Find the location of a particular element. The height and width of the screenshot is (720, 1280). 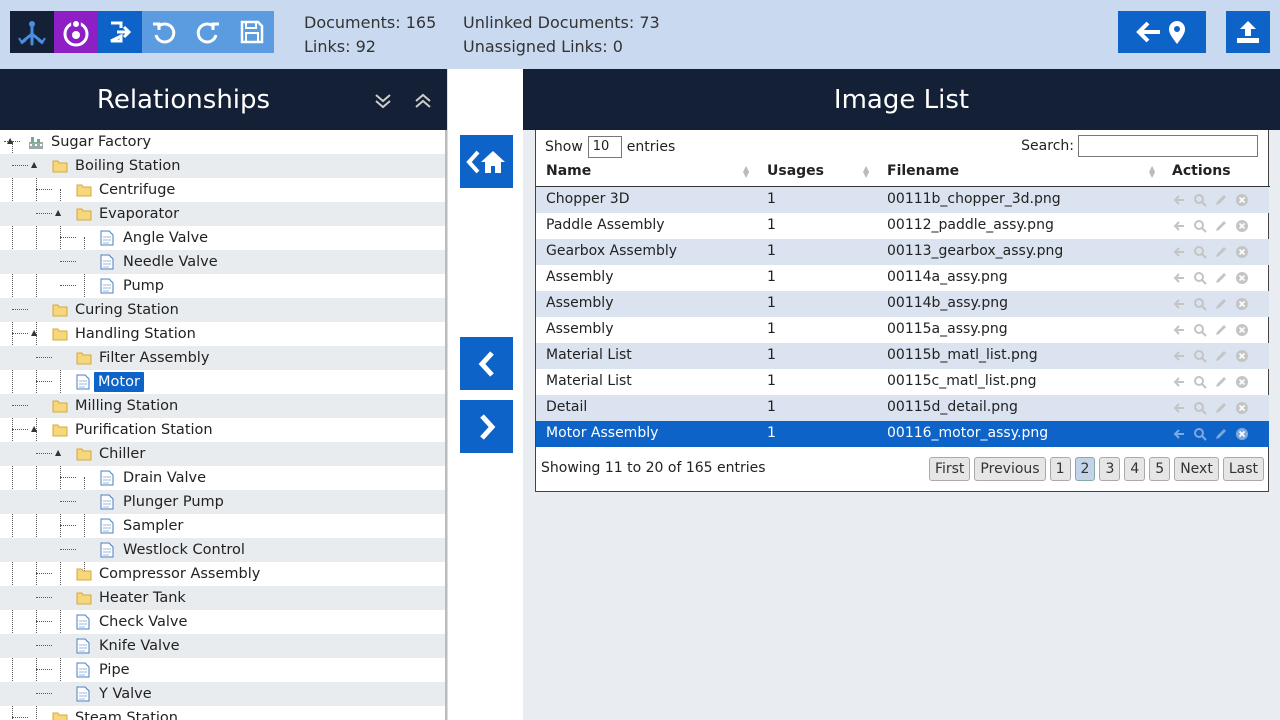

tree-node: Steam Station is located at coordinates (222, 713).